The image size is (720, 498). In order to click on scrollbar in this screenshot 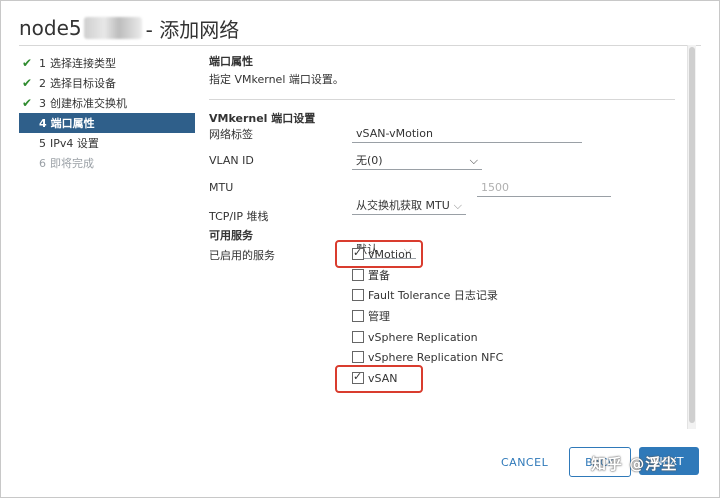, I will do `click(691, 237)`.